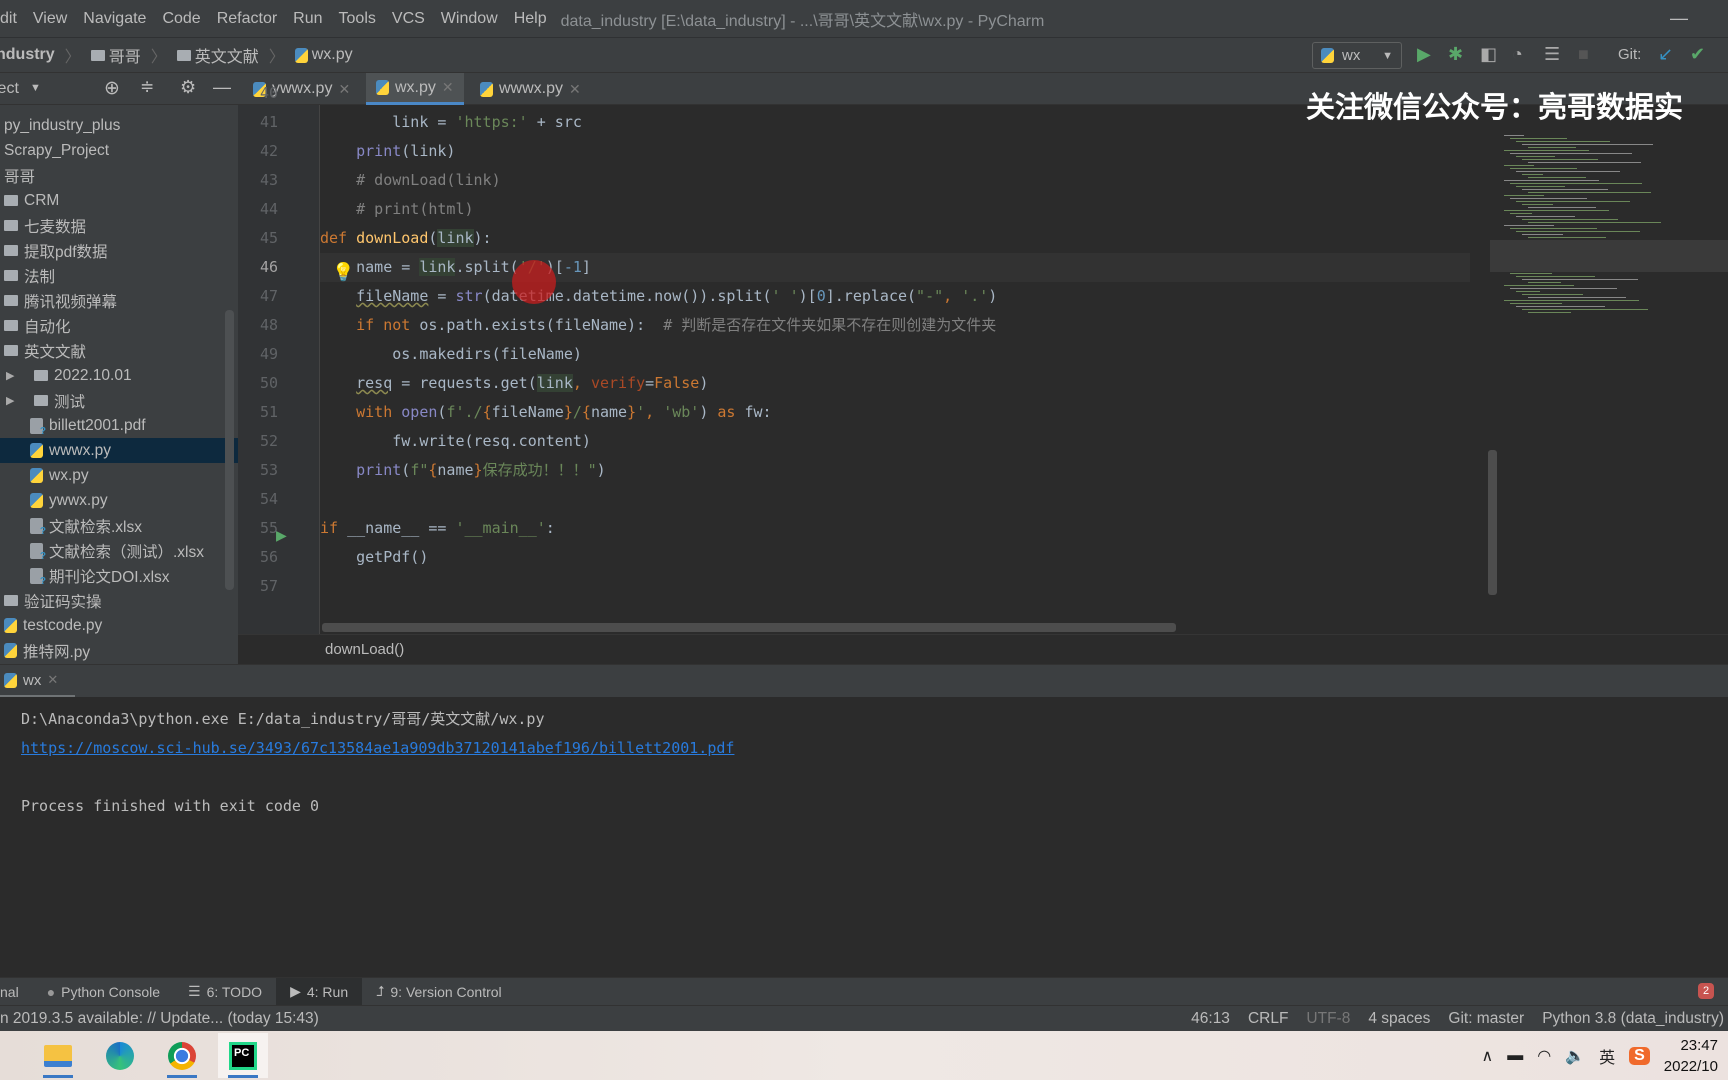 Image resolution: width=1728 pixels, height=1080 pixels. Describe the element at coordinates (112, 88) in the screenshot. I see `locate-icon: ⊕` at that location.